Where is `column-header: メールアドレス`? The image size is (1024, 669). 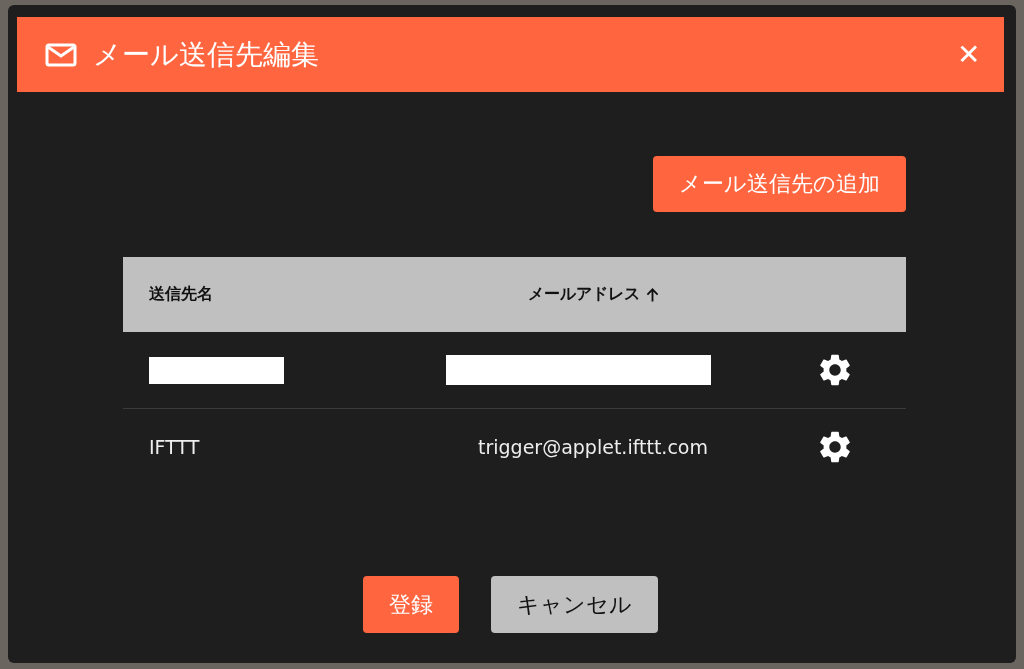
column-header: メールアドレス is located at coordinates (593, 294).